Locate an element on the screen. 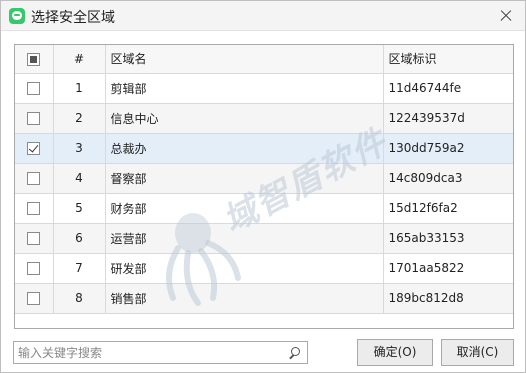 The height and width of the screenshot is (373, 526). table-header-row: # 区域名 区域标识 is located at coordinates (264, 59).